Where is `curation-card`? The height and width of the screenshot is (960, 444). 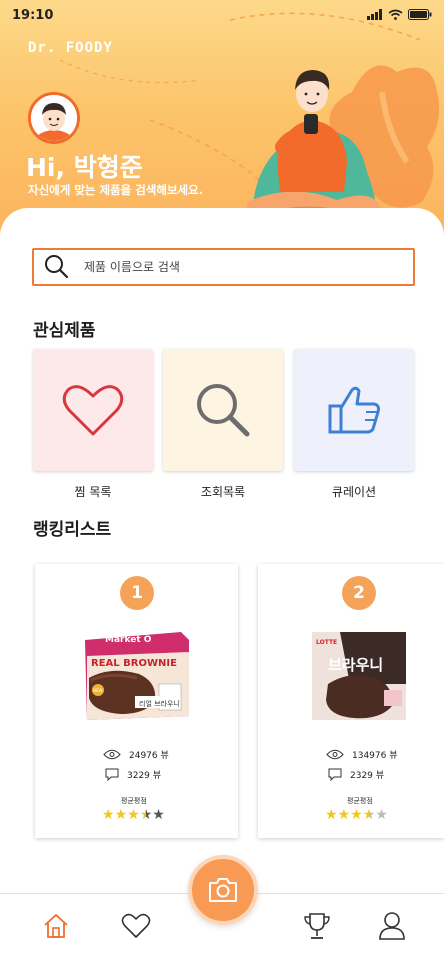
curation-card is located at coordinates (354, 410).